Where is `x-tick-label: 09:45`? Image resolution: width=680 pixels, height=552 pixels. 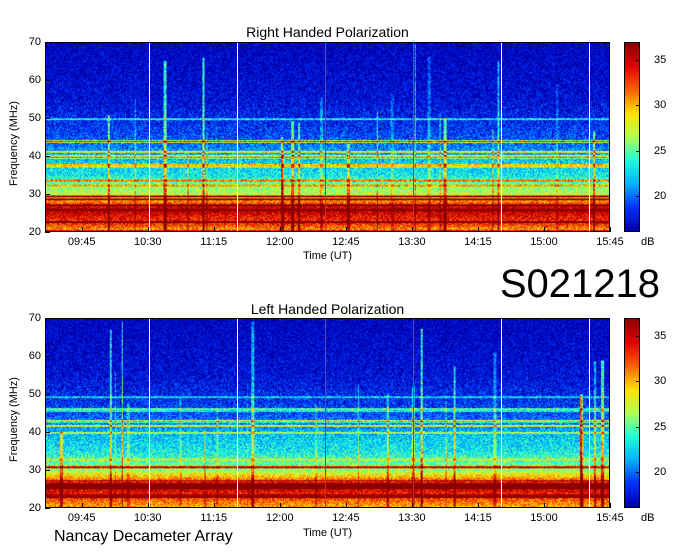 x-tick-label: 09:45 is located at coordinates (81, 518).